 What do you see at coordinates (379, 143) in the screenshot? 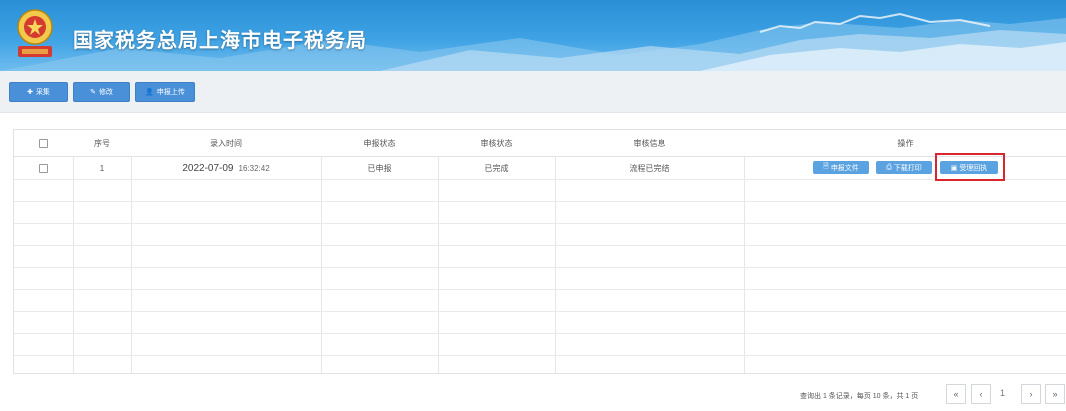
I see `header-declare-status: 申报状态` at bounding box center [379, 143].